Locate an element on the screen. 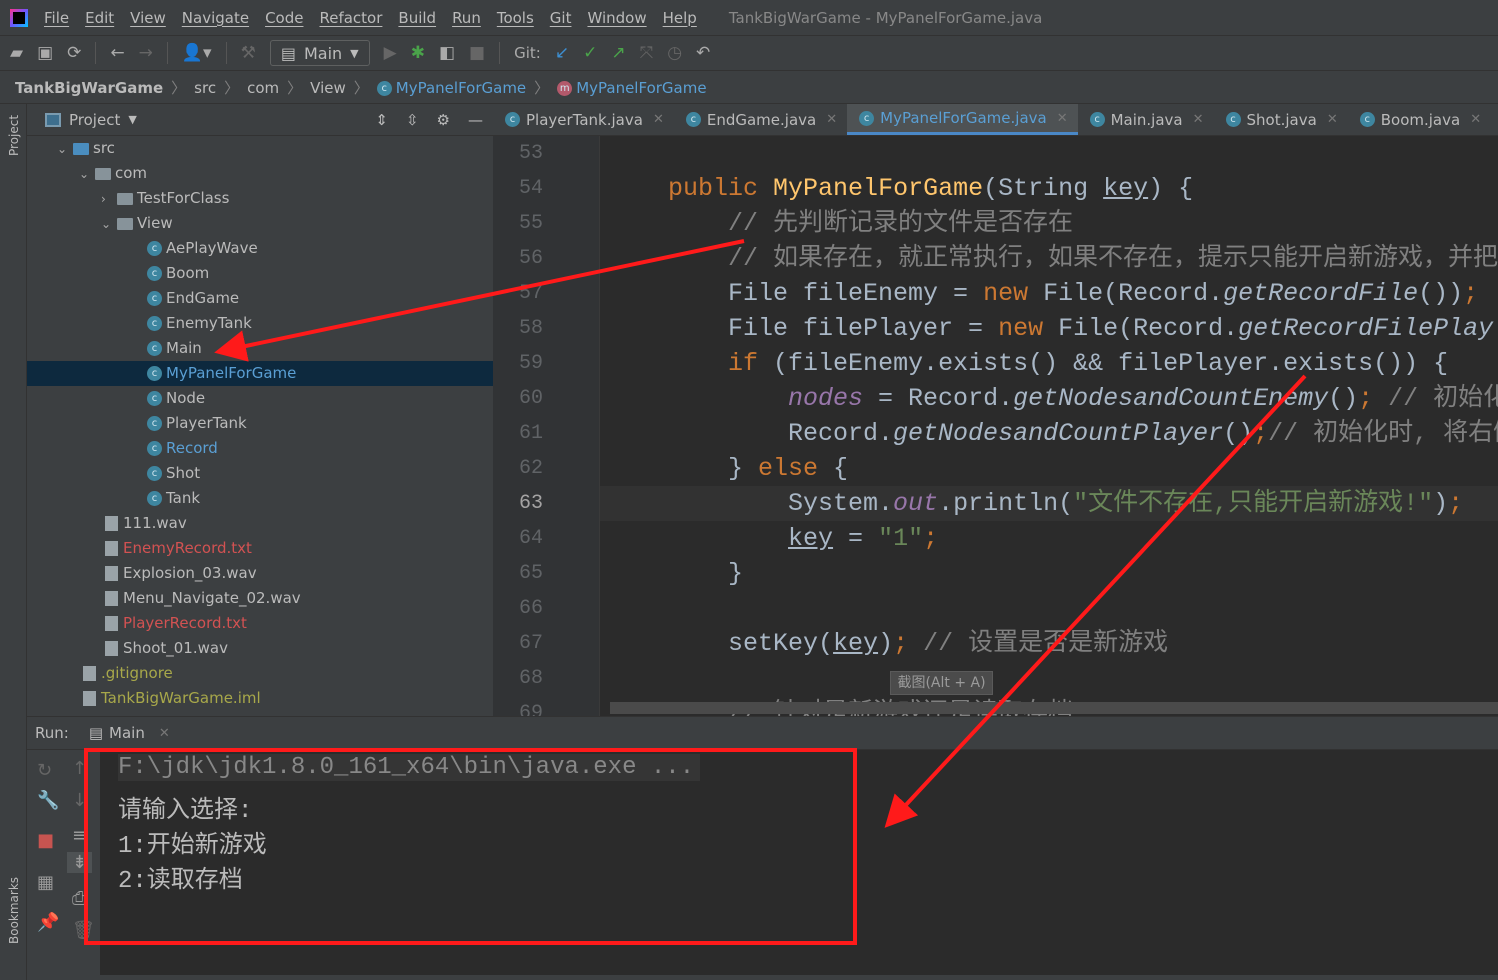 This screenshot has height=980, width=1498. hide-icon: — is located at coordinates (475, 120).